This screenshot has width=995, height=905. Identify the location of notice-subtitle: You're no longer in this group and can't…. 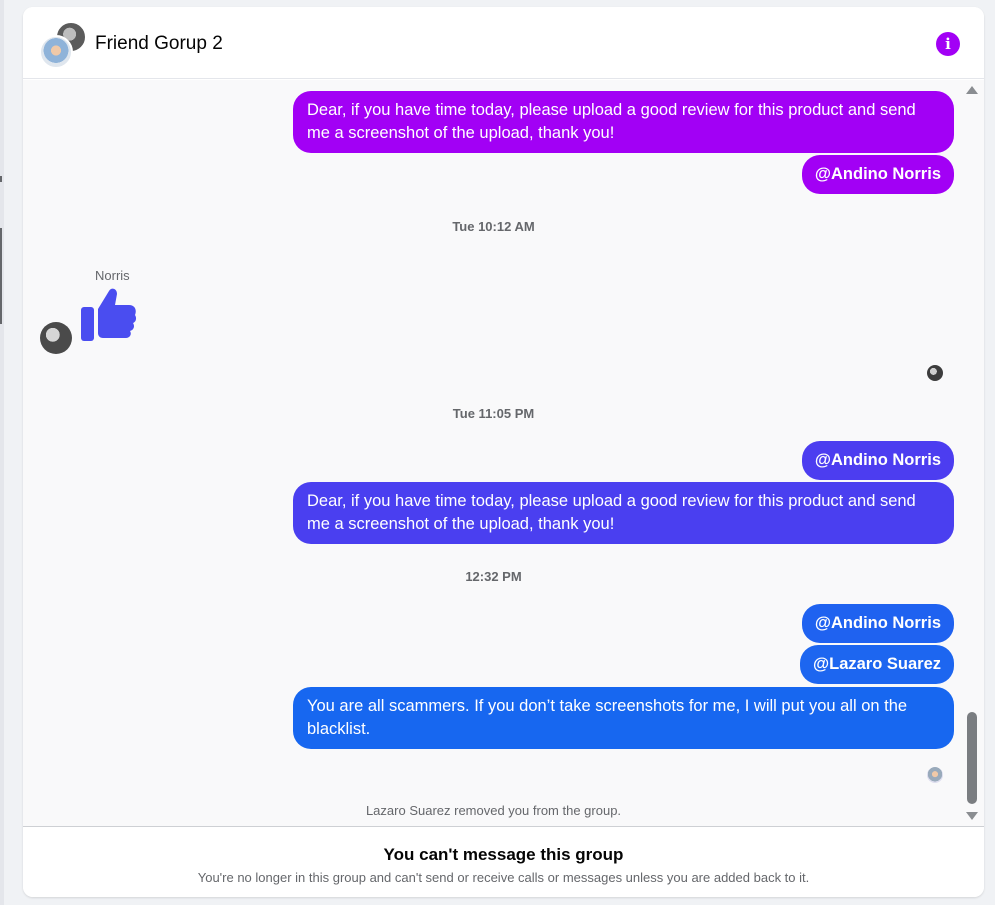
(503, 877).